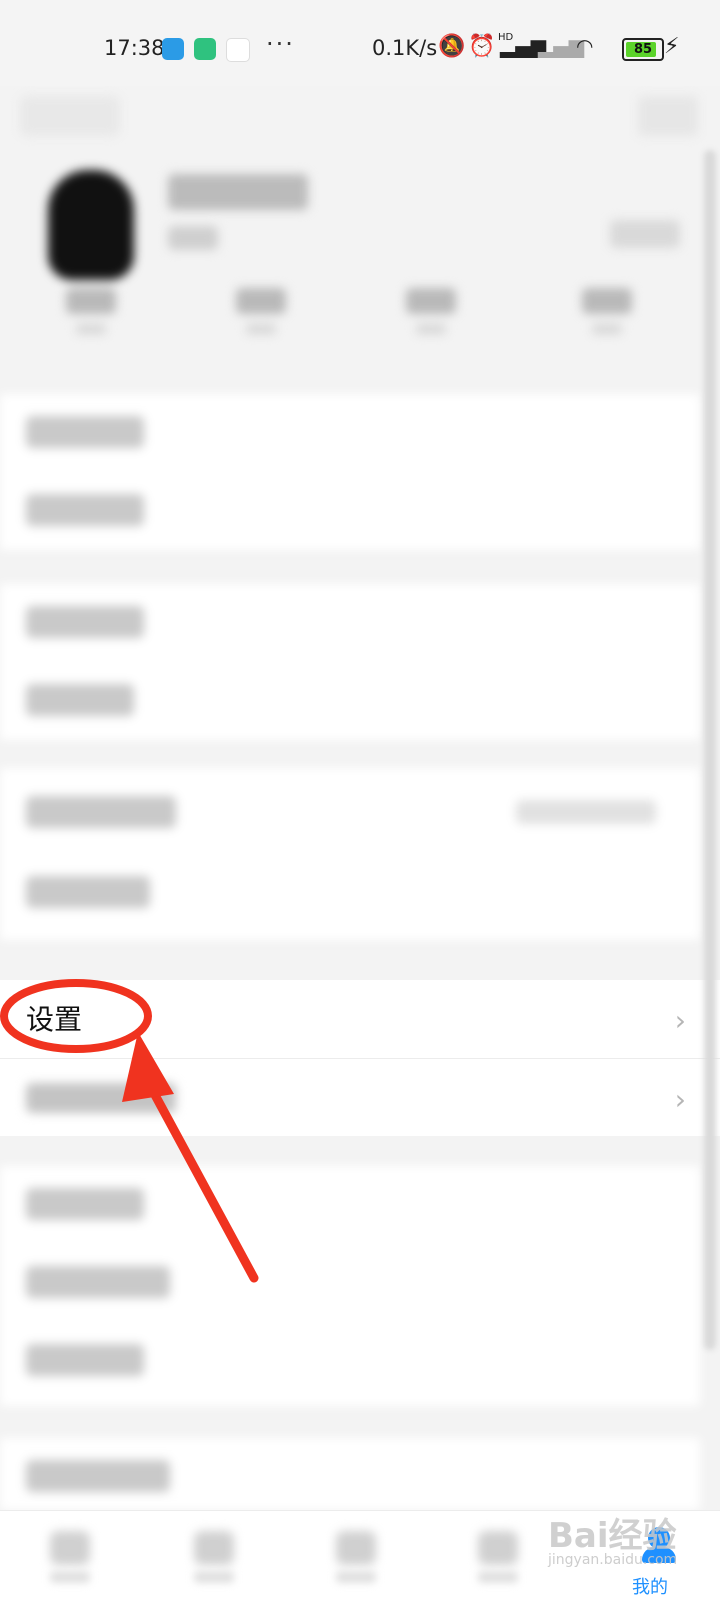 This screenshot has height=1601, width=720. I want to click on list-item: ›, so click(360, 1098).